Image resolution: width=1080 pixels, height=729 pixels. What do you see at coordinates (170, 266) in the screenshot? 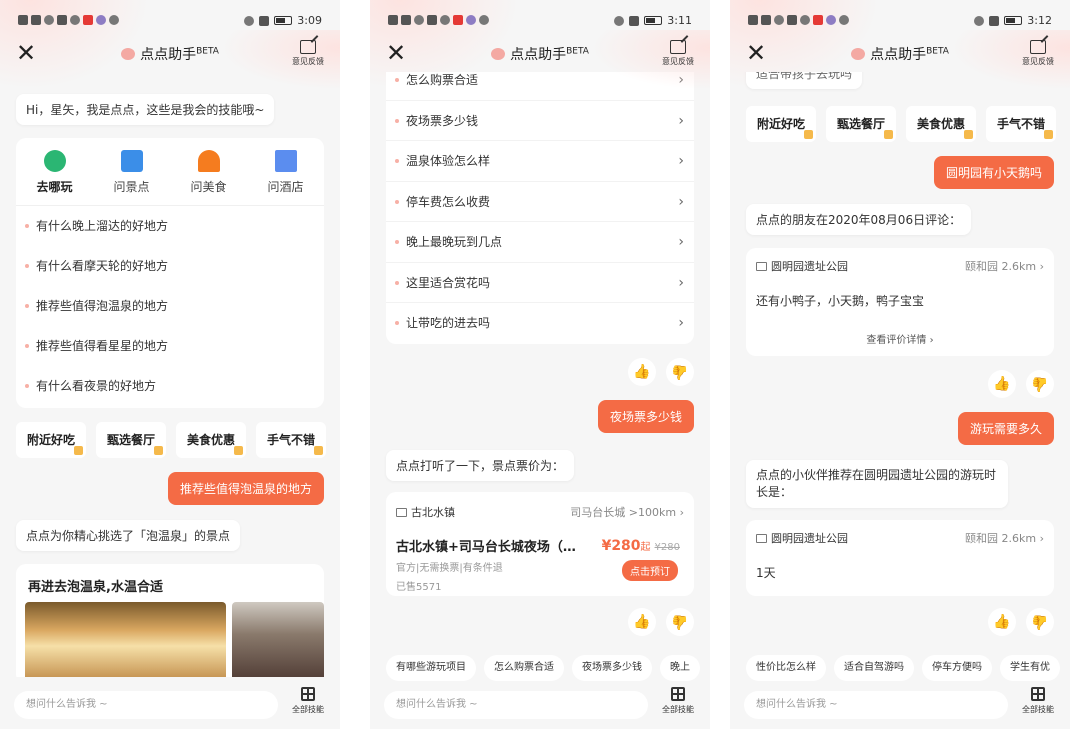
I see `question-item: 有什么看摩天轮的好地方` at bounding box center [170, 266].